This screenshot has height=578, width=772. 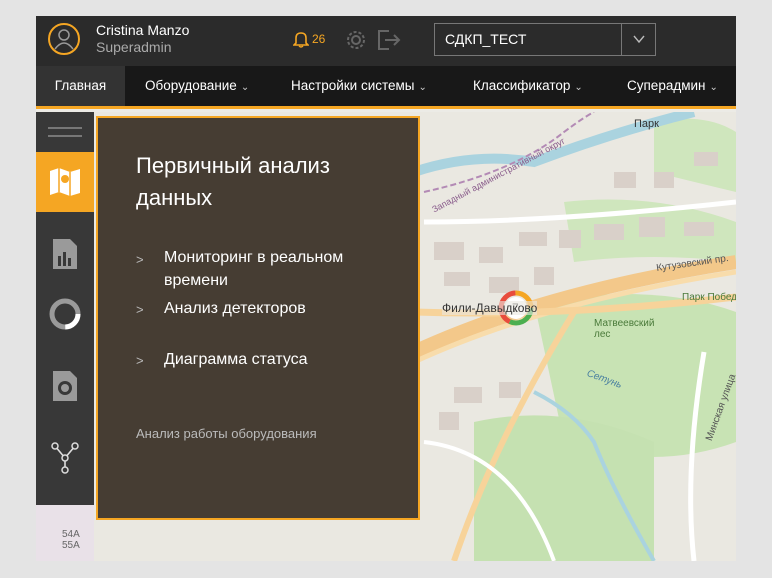 I want to click on sidebar, so click(x=65, y=308).